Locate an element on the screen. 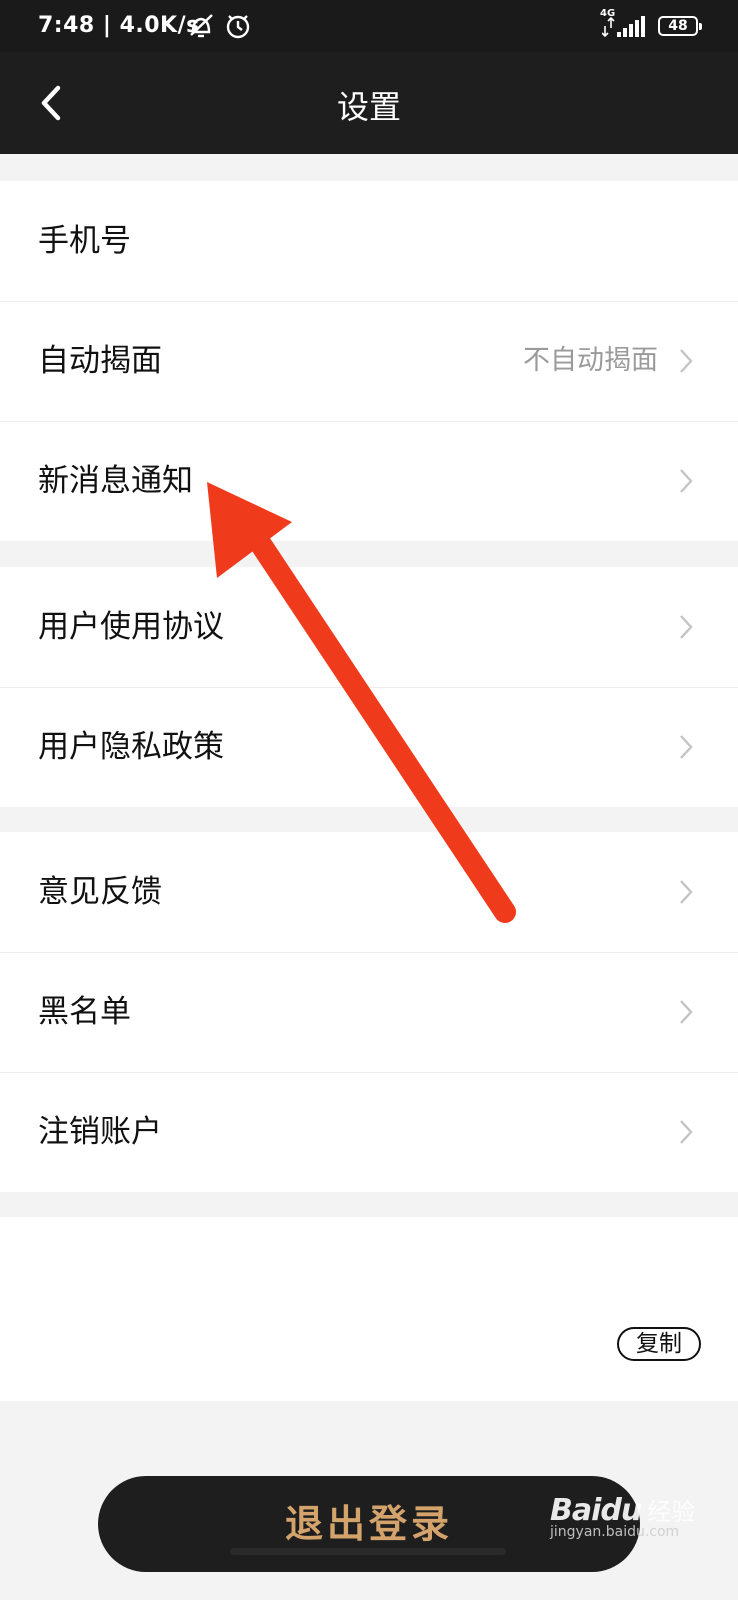 The image size is (738, 1600). settings-row-auto-unmask: 自动揭面 不自动揭面 is located at coordinates (369, 361).